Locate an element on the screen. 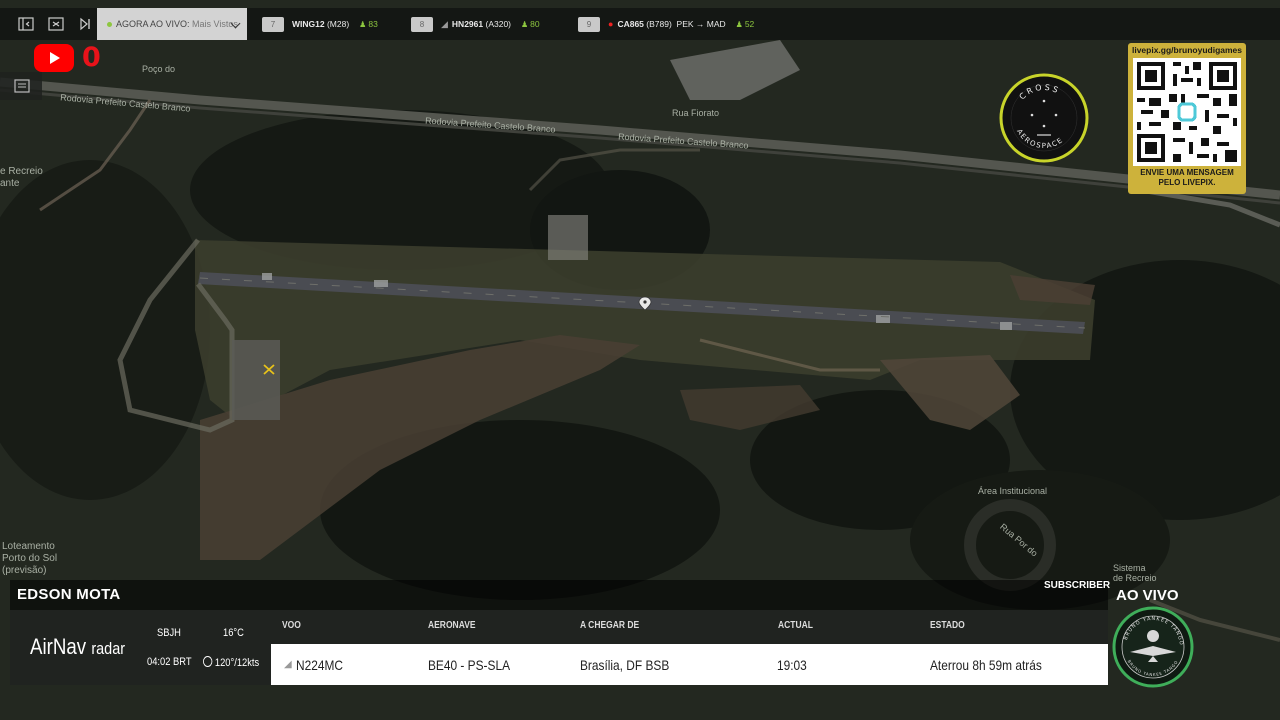 The height and width of the screenshot is (720, 1280). row-flight: N224MC is located at coordinates (319, 665).